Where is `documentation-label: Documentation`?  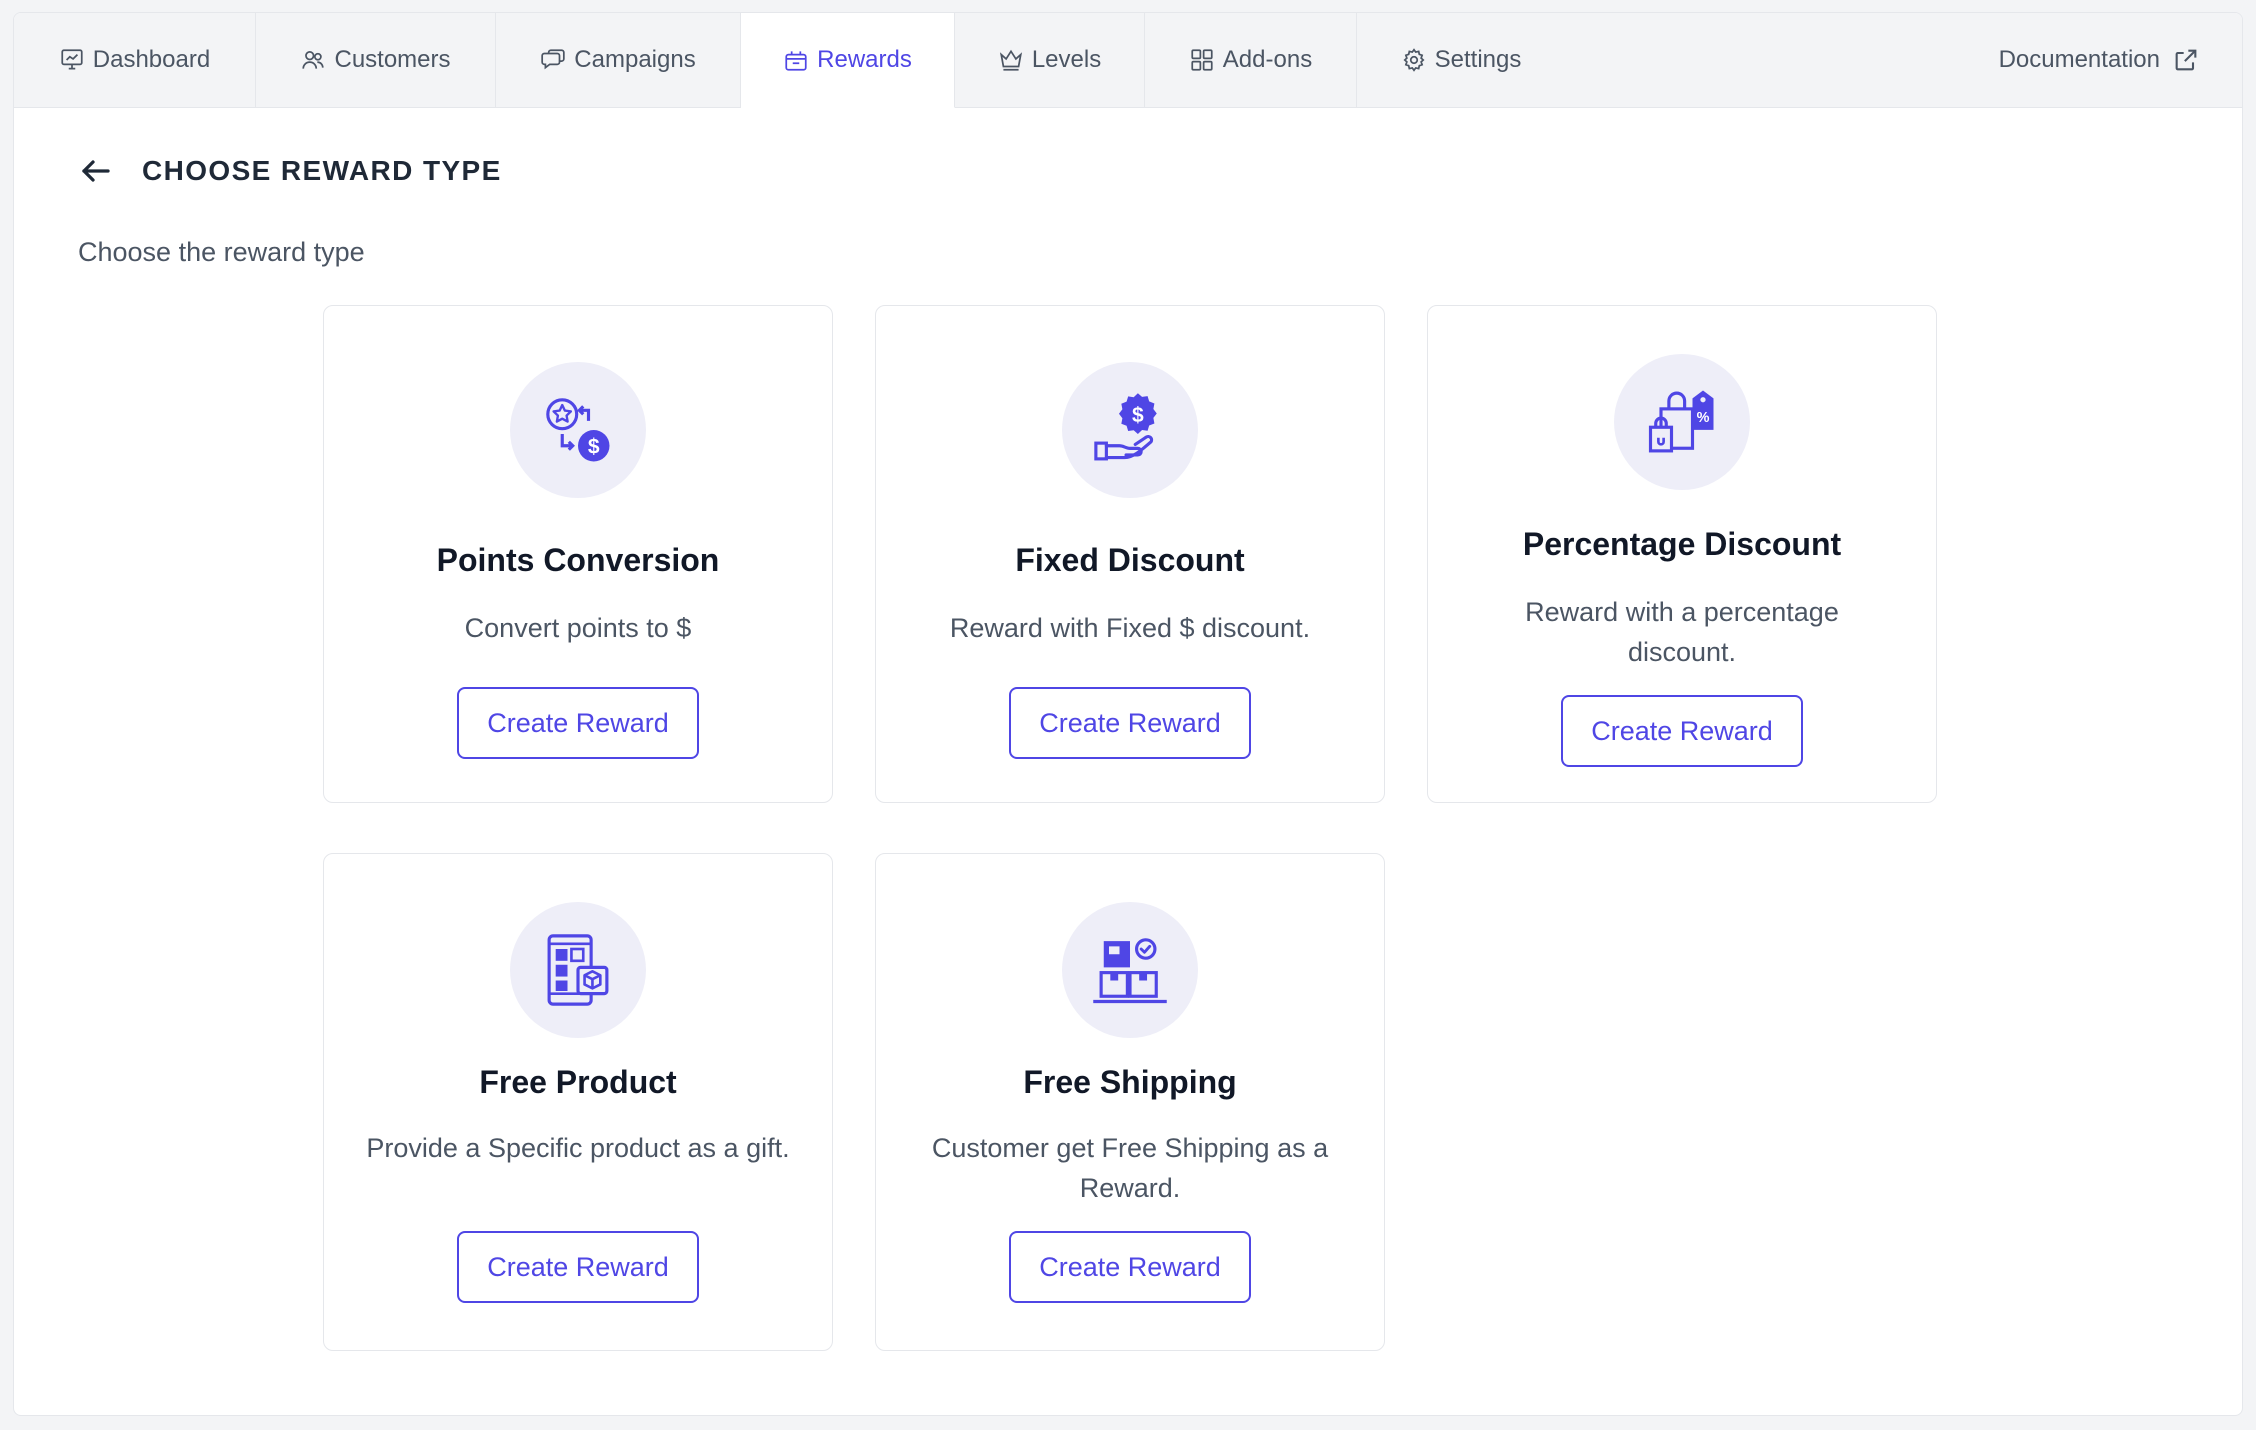 documentation-label: Documentation is located at coordinates (2079, 59).